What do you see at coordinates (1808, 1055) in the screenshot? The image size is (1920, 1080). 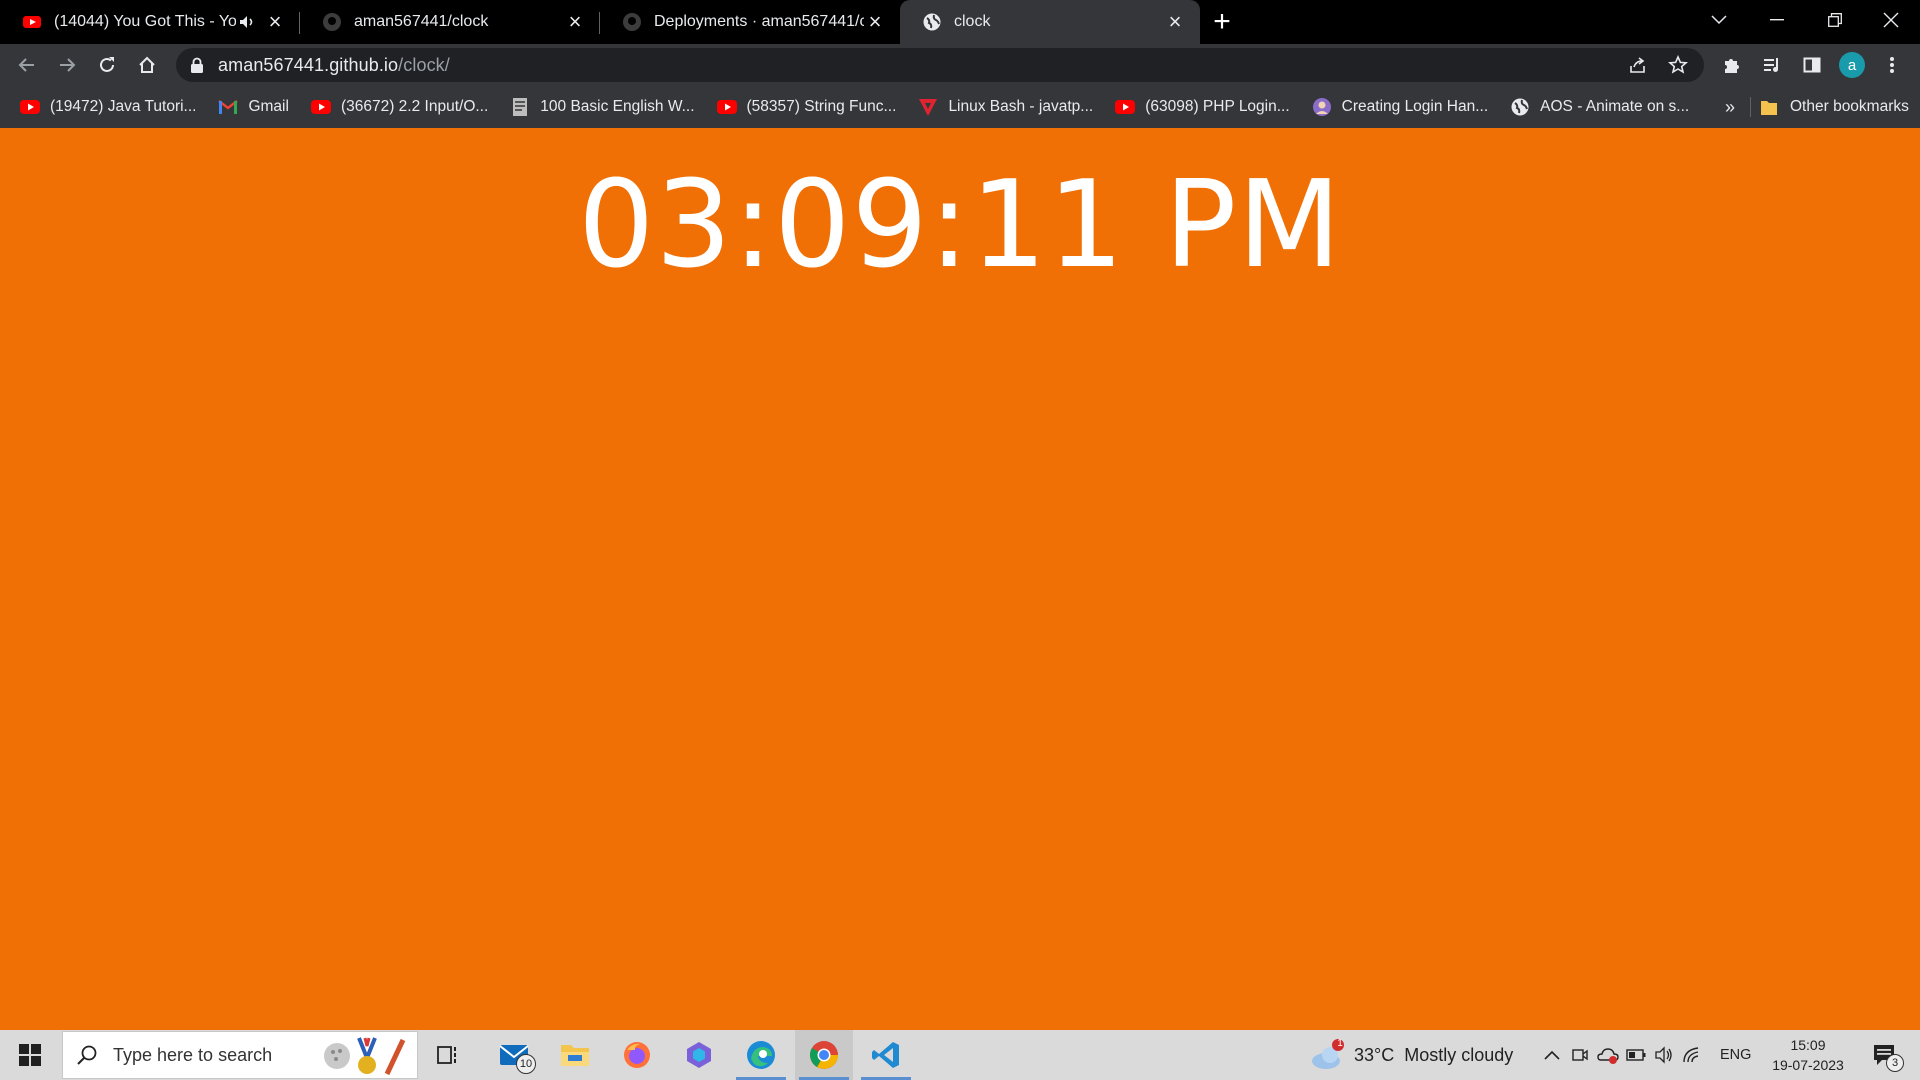 I see `clock-date-tray: 15:09 19-07-2023` at bounding box center [1808, 1055].